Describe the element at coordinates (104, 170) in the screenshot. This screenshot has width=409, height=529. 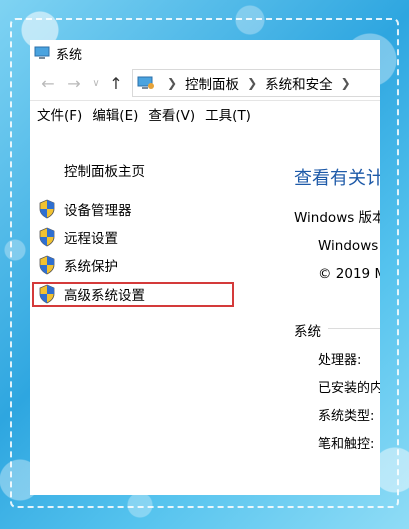
I see `control-panel-home-link: 控制面板主页` at that location.